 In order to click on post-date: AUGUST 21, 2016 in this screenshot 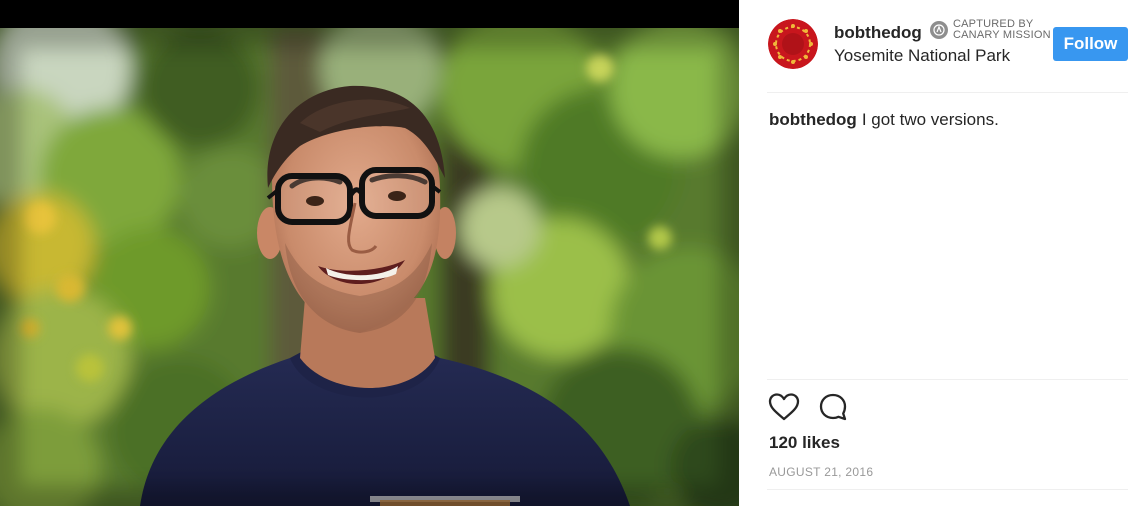, I will do `click(821, 472)`.